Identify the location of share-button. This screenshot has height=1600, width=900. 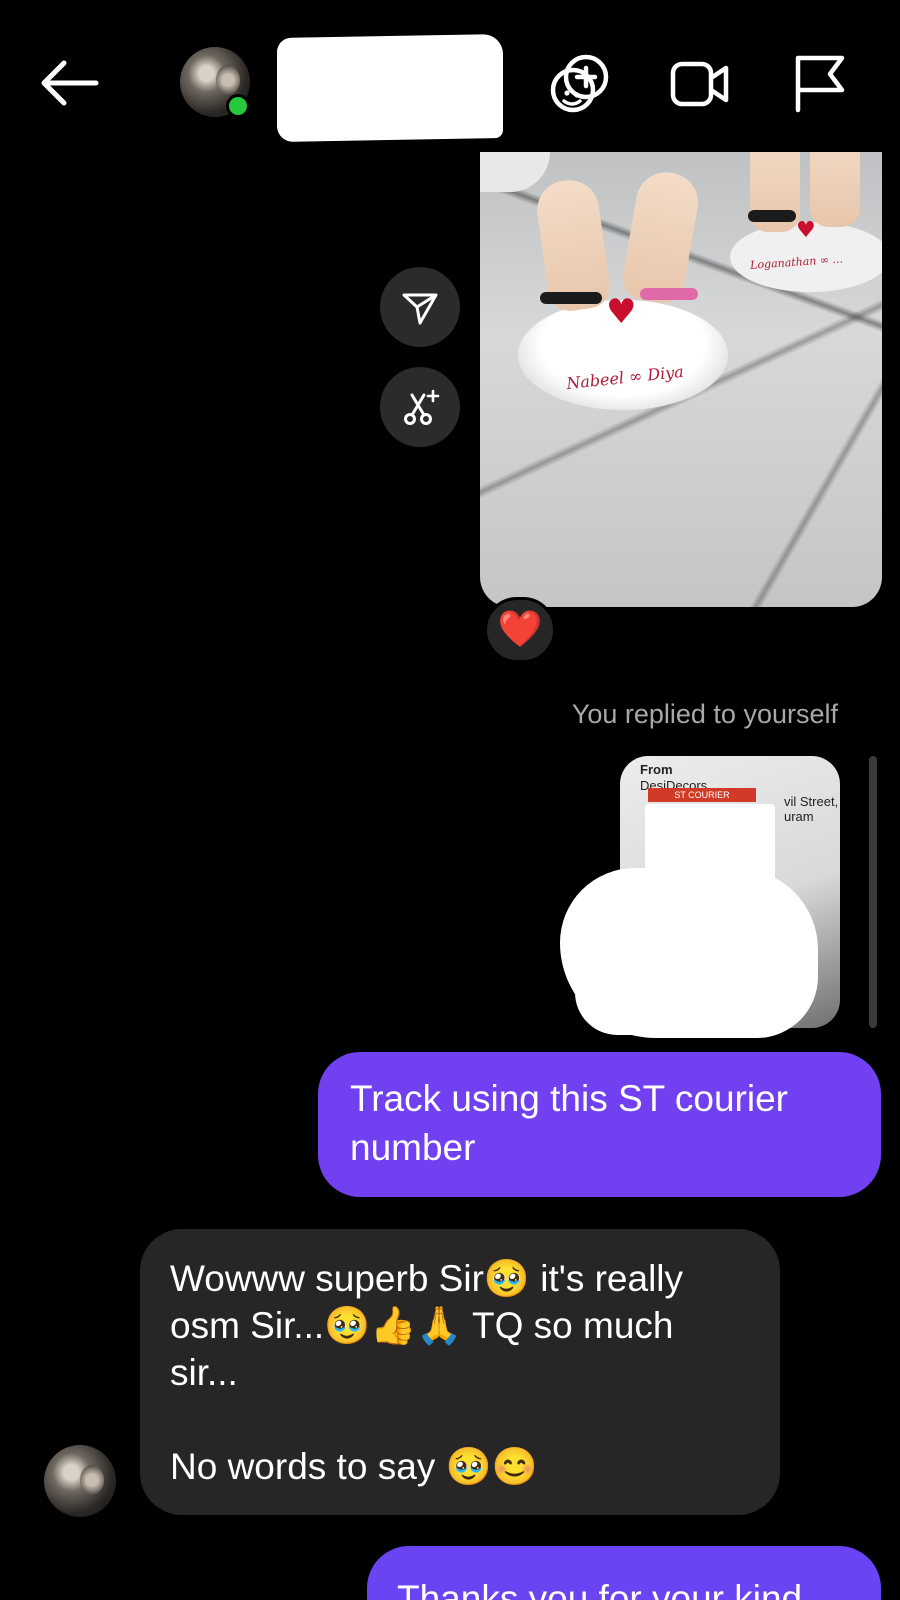
(420, 307).